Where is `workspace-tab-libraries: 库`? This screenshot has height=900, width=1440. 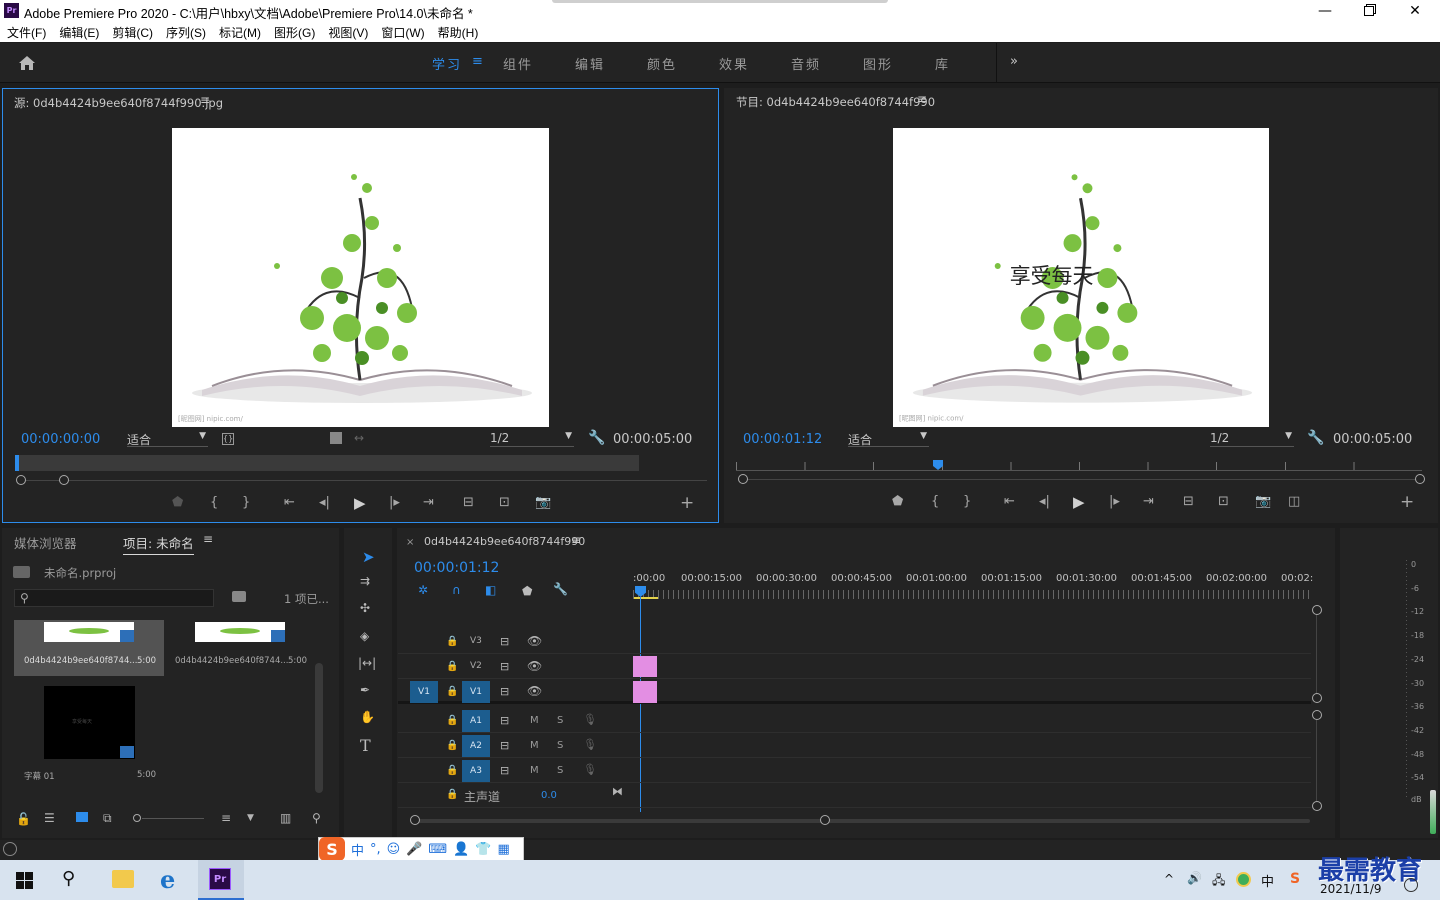 workspace-tab-libraries: 库 is located at coordinates (942, 63).